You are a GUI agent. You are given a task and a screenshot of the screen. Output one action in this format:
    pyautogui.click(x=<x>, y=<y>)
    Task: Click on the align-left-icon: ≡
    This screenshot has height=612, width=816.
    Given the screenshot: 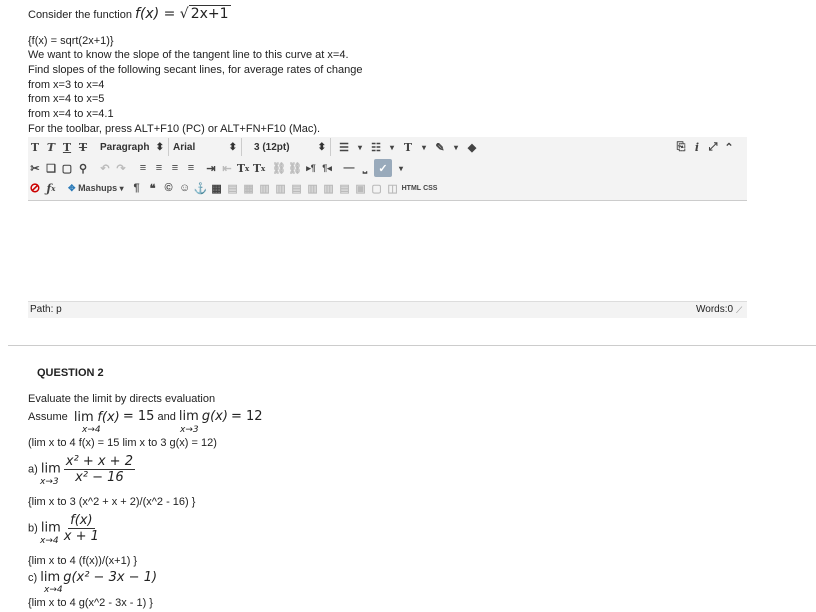 What is the action you would take?
    pyautogui.click(x=143, y=168)
    